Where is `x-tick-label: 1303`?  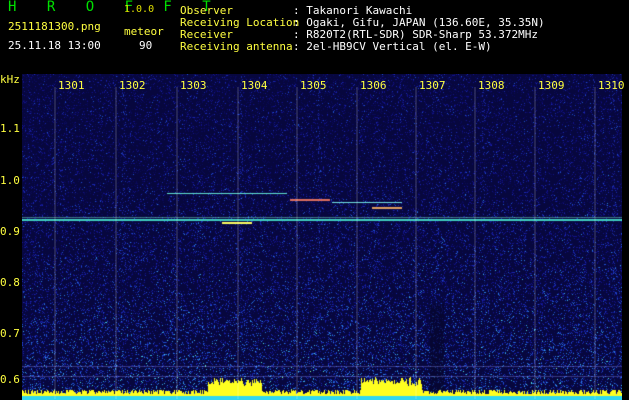
x-tick-label: 1303 is located at coordinates (193, 85).